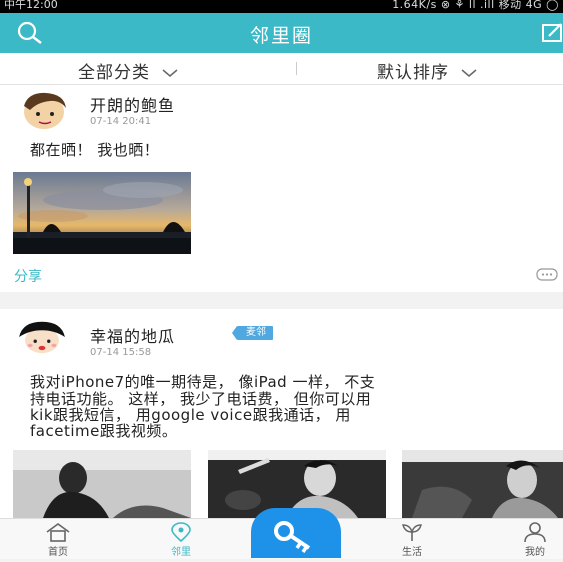 The width and height of the screenshot is (563, 562). I want to click on person-icon, so click(535, 532).